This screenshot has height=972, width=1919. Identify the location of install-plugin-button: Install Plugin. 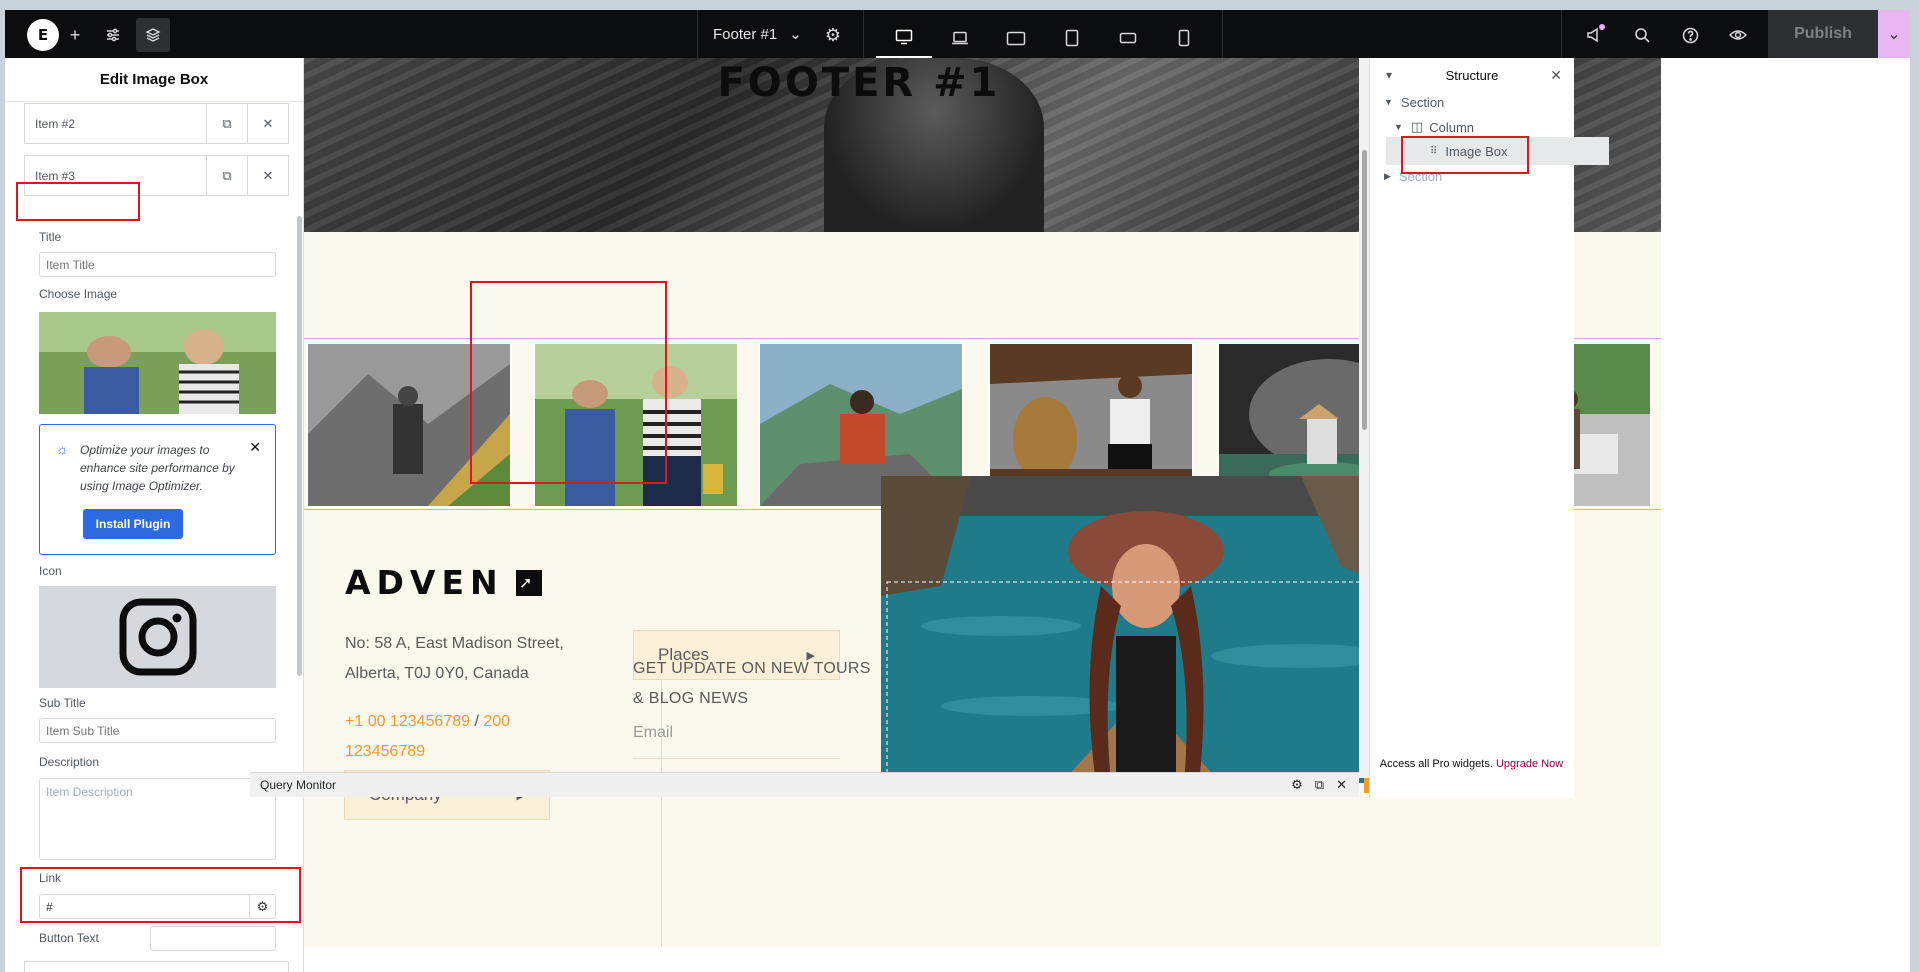
(133, 524).